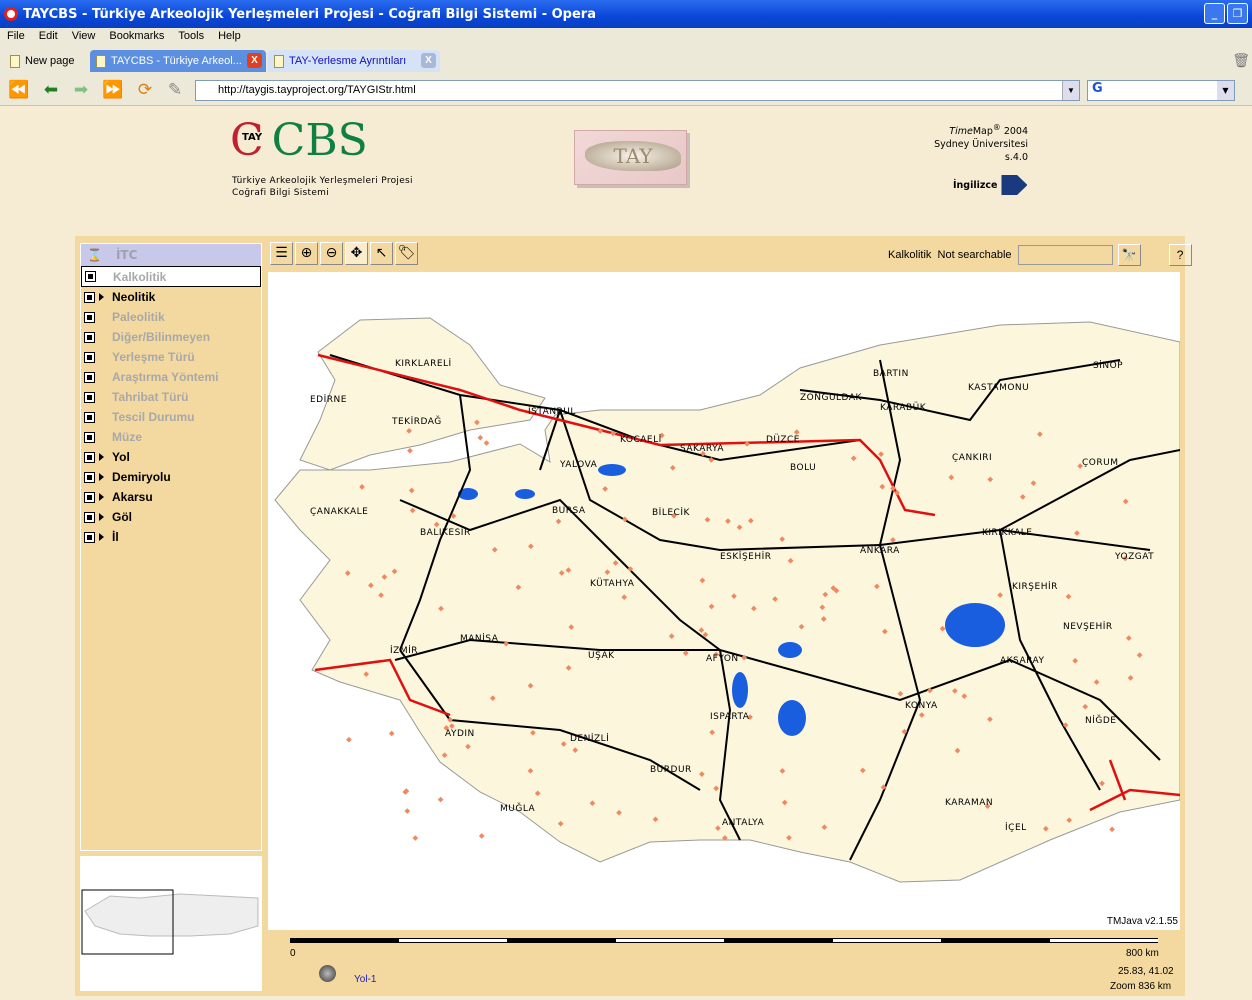 The width and height of the screenshot is (1252, 1000). Describe the element at coordinates (101, 61) in the screenshot. I see `page-icon` at that location.